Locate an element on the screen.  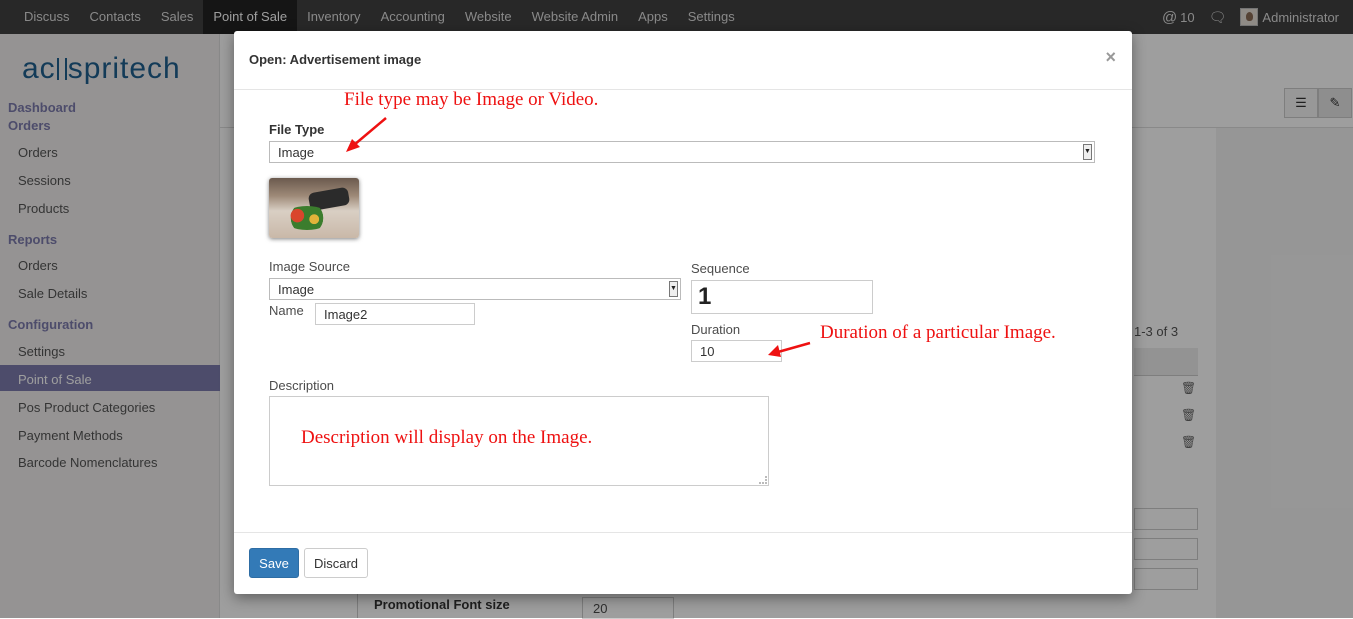
dialog-title: Open: Advertisement image is located at coordinates (335, 59).